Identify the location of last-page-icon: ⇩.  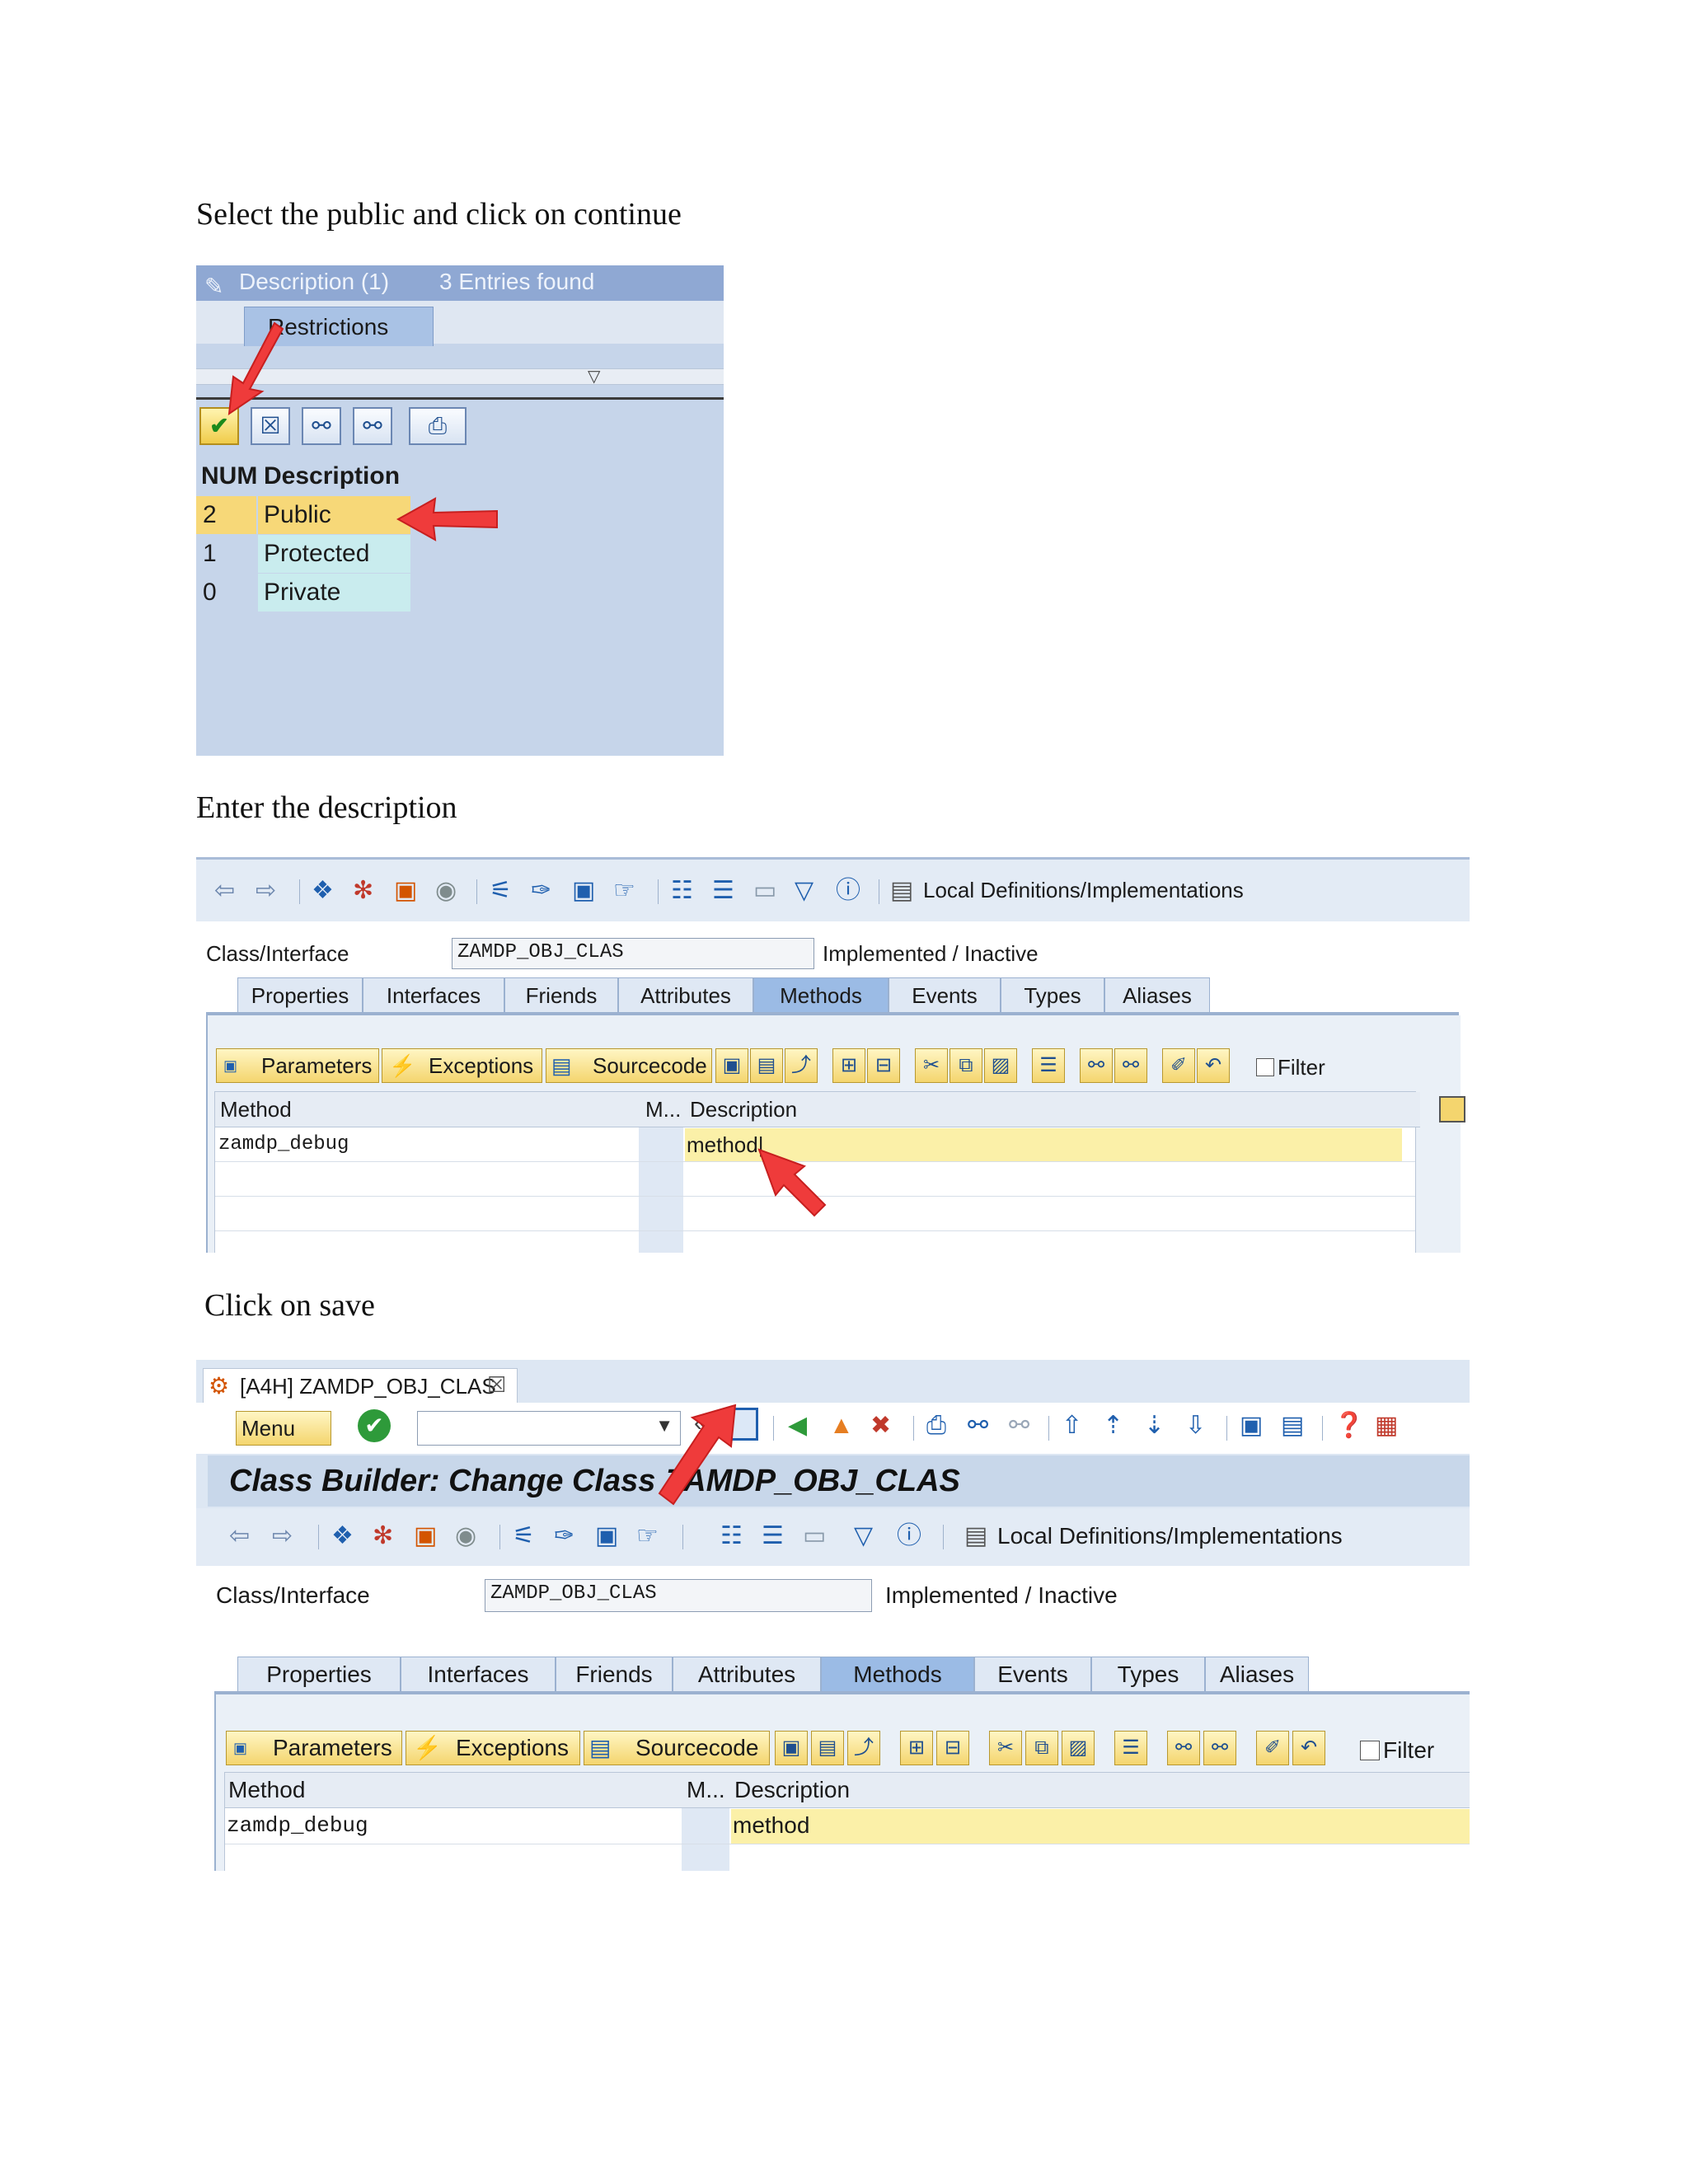
(1195, 1426).